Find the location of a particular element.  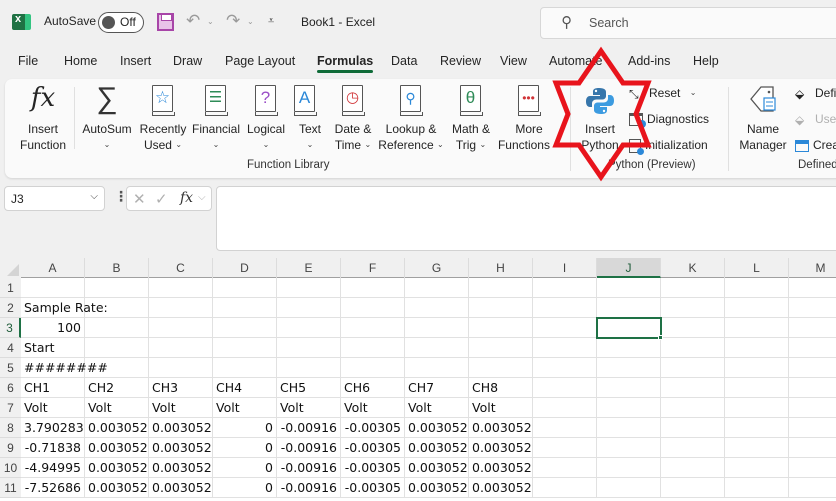

cell-a6: CH1 is located at coordinates (53, 388).